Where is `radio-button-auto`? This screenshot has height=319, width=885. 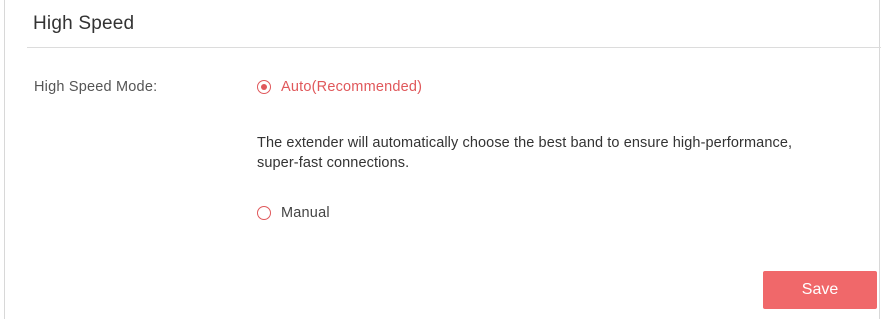
radio-button-auto is located at coordinates (264, 87).